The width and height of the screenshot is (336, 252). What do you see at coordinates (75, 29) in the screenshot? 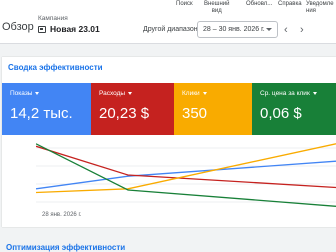
I see `campaign-name: Новая 23.01` at bounding box center [75, 29].